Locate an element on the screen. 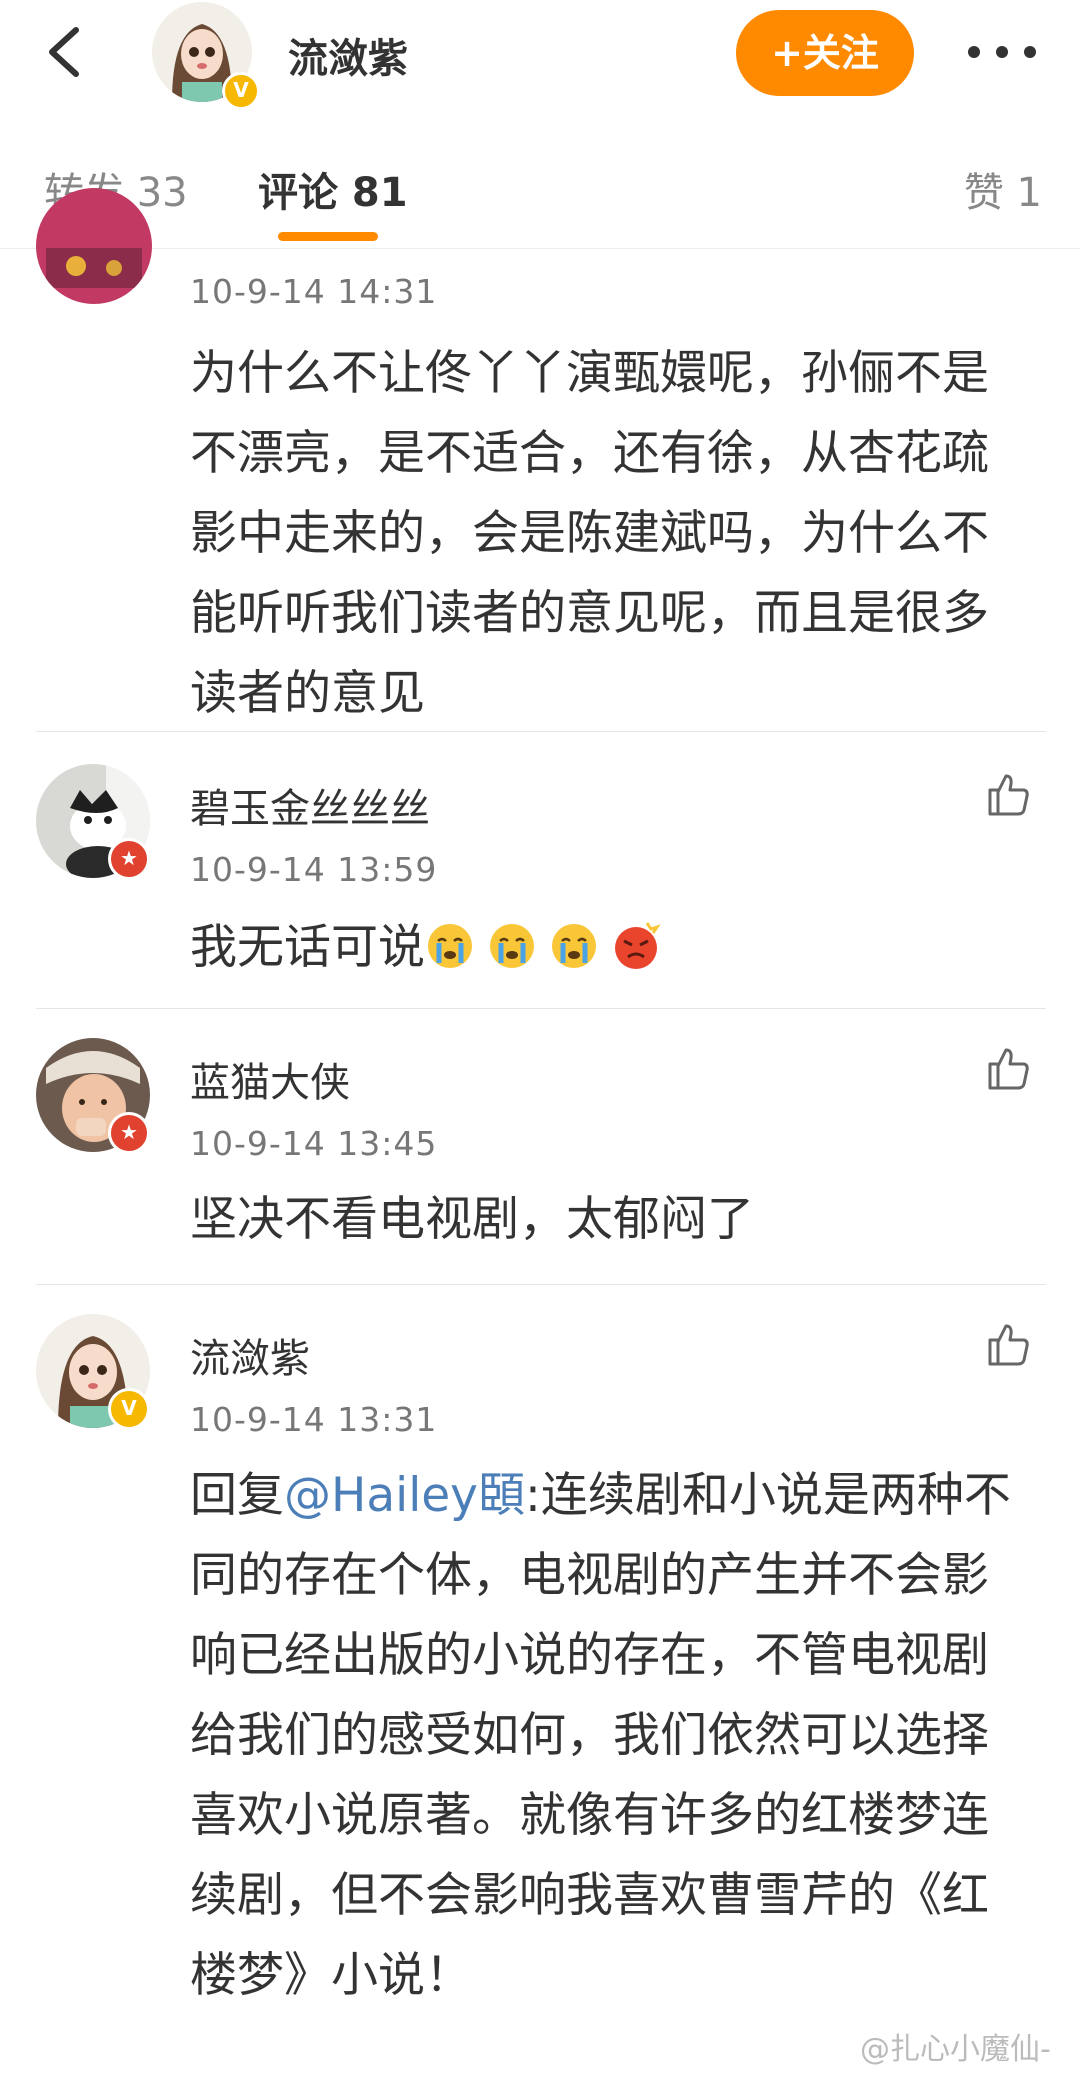 The width and height of the screenshot is (1080, 2076). commenter-name: 流潋紫 is located at coordinates (250, 1355).